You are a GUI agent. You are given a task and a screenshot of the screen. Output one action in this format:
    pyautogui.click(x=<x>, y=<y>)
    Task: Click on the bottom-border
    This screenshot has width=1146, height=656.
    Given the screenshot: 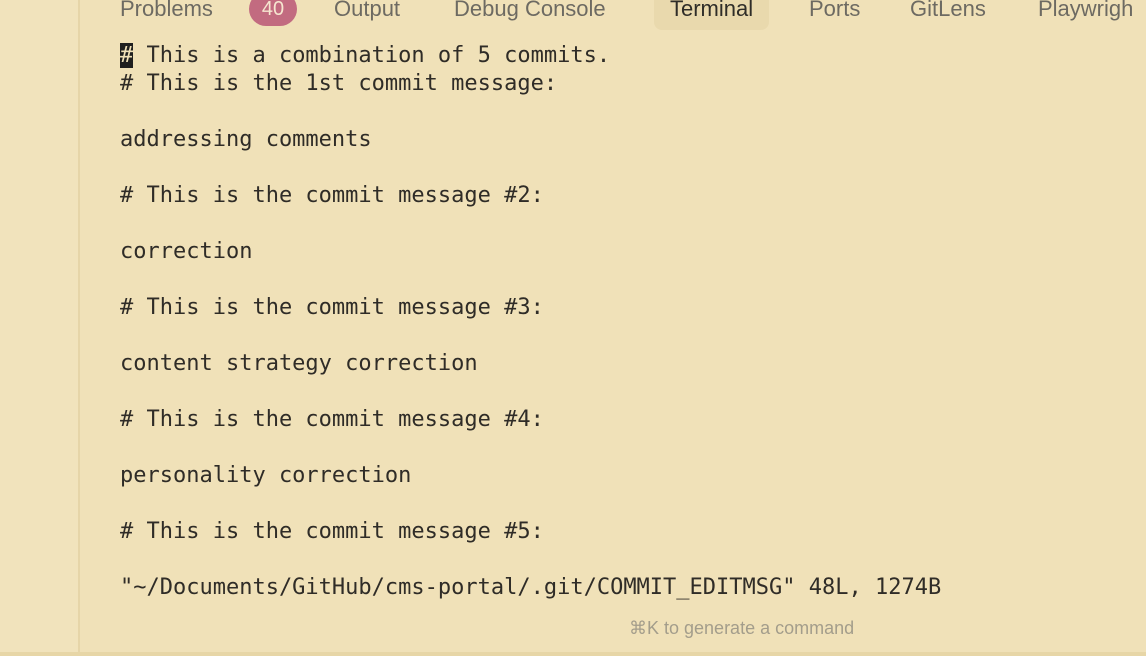 What is the action you would take?
    pyautogui.click(x=573, y=654)
    